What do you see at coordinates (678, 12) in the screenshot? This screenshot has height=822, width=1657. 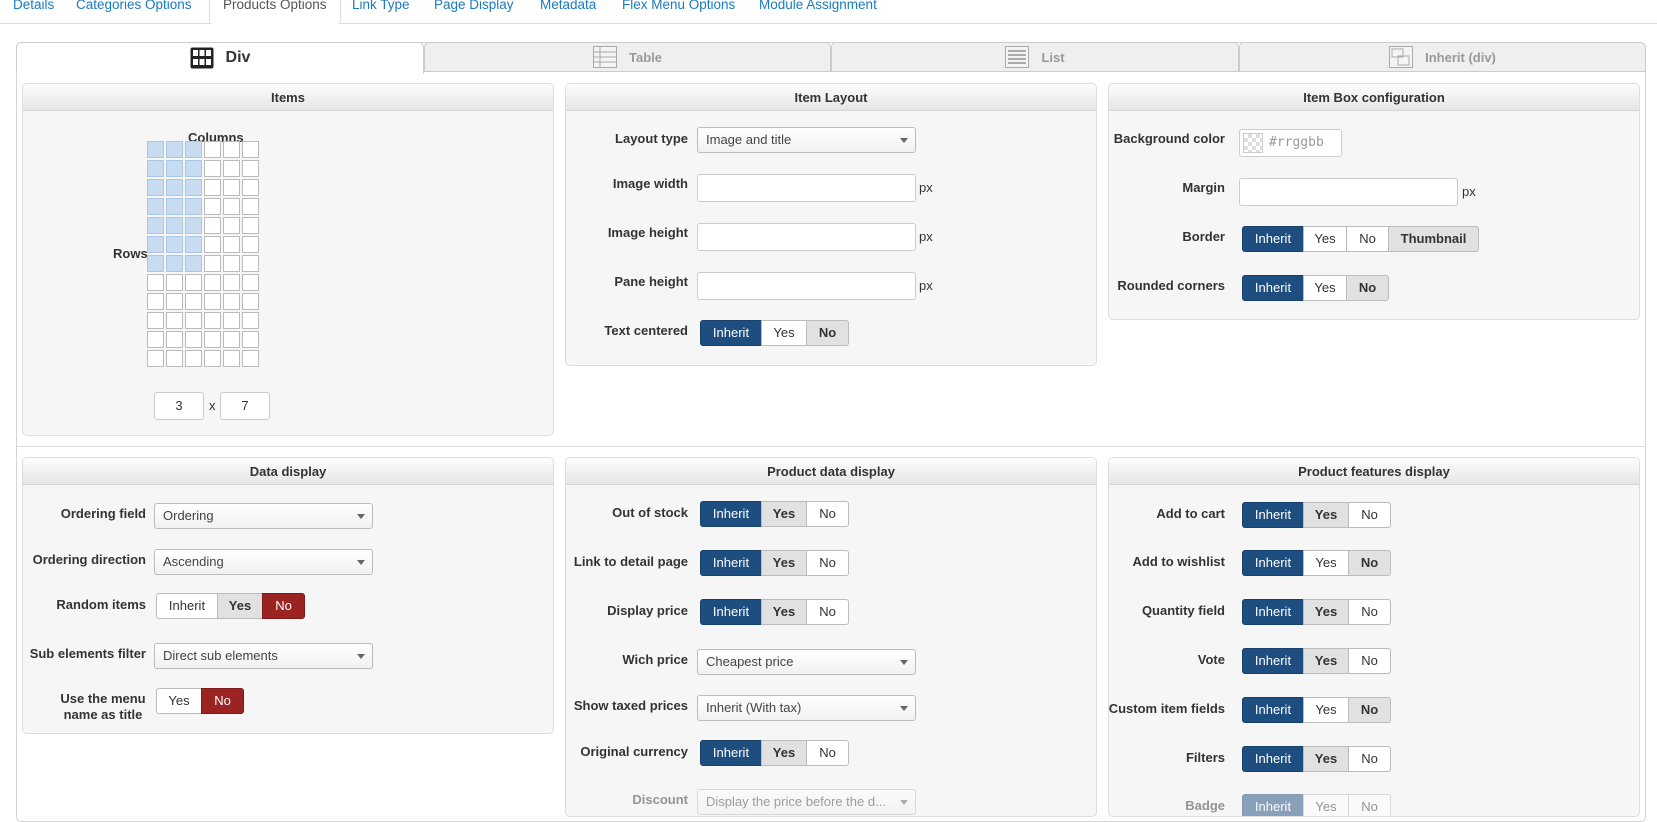 I see `tab-flex-menu-options: Flex Menu Options` at bounding box center [678, 12].